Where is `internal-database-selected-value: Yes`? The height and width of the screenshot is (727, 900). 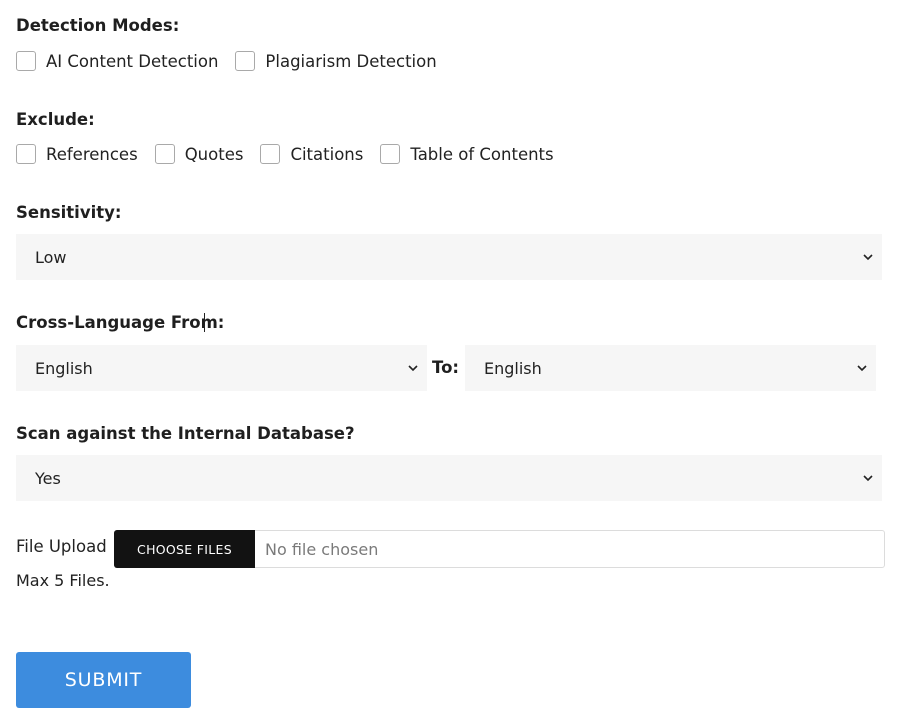
internal-database-selected-value: Yes is located at coordinates (48, 478).